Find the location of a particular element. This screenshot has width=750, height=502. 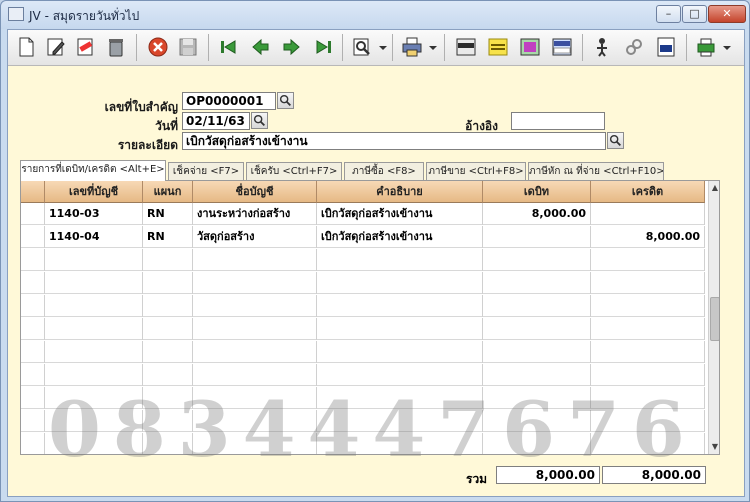

scroll-thumb is located at coordinates (714, 319).